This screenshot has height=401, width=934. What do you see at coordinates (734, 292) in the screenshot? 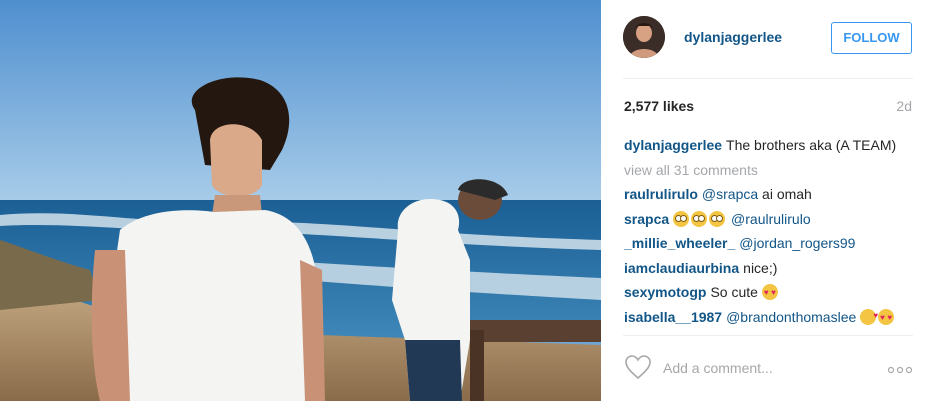
I see `comment-text: So cute` at bounding box center [734, 292].